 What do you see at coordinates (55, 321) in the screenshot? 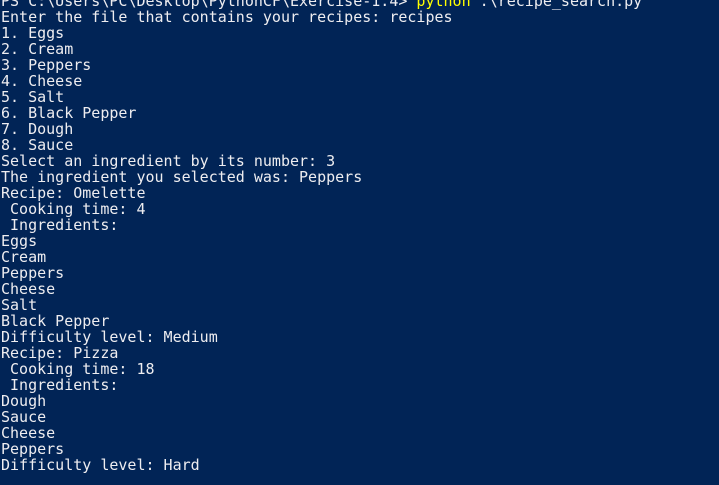
I see `output-line: Black Pepper` at bounding box center [55, 321].